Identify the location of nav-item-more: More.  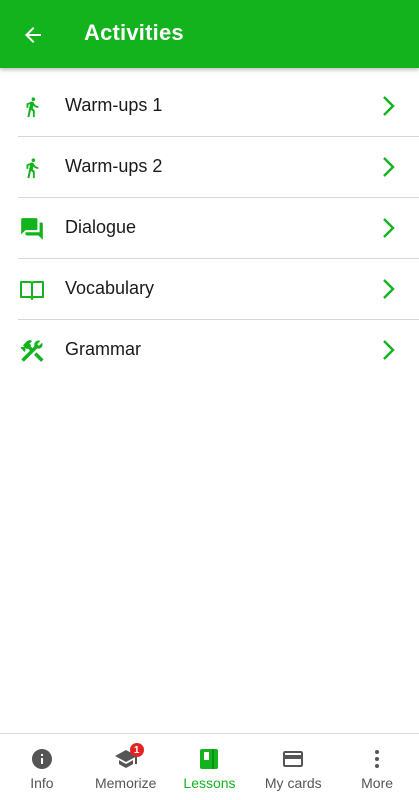
(377, 767).